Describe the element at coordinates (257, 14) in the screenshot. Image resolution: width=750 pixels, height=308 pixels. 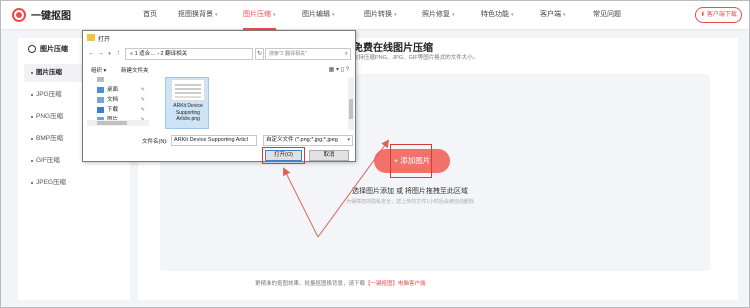
I see `nav-label: 图片压缩` at that location.